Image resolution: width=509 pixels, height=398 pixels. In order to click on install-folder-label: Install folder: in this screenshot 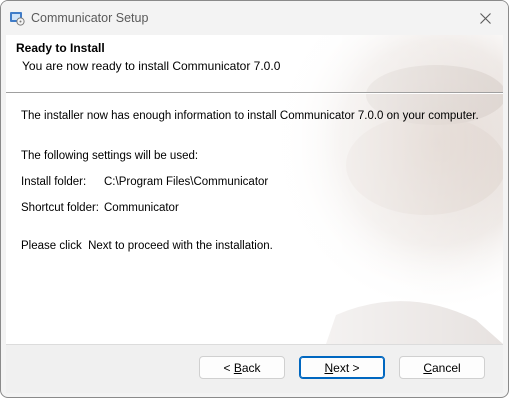, I will do `click(54, 182)`.